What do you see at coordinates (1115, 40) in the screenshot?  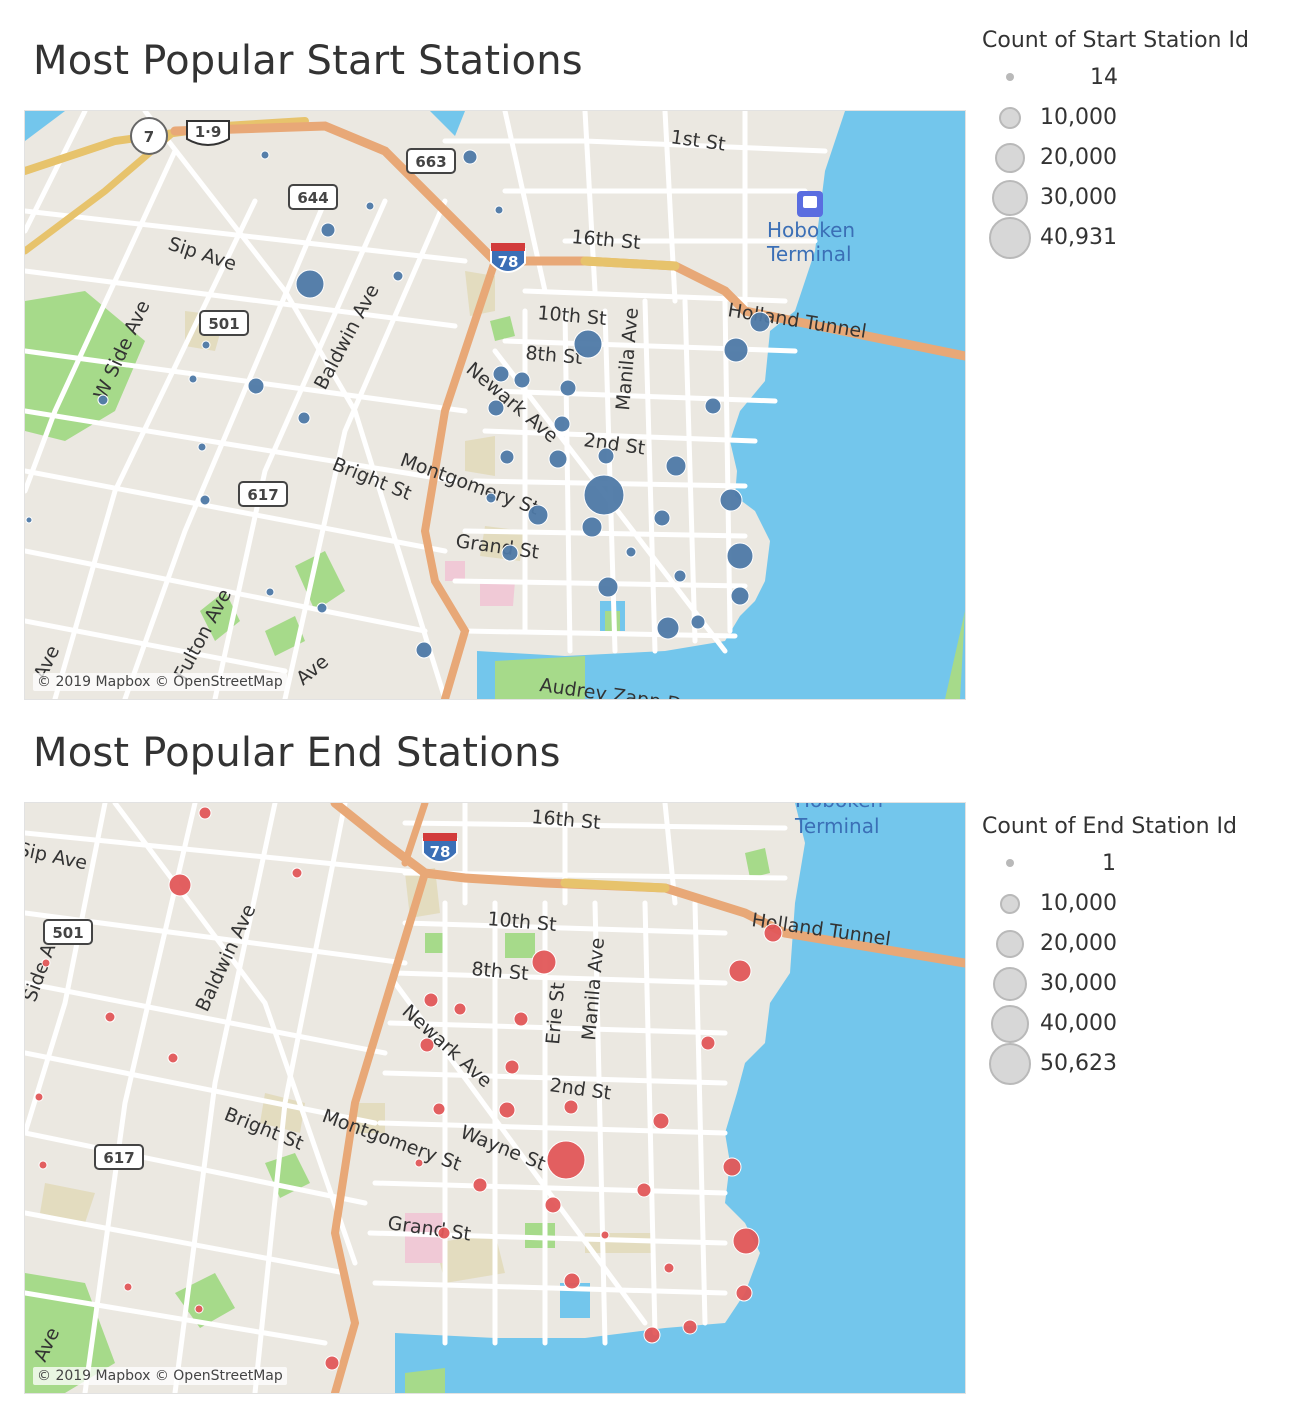 I see `start-legend-title: Count of Start Station Id` at bounding box center [1115, 40].